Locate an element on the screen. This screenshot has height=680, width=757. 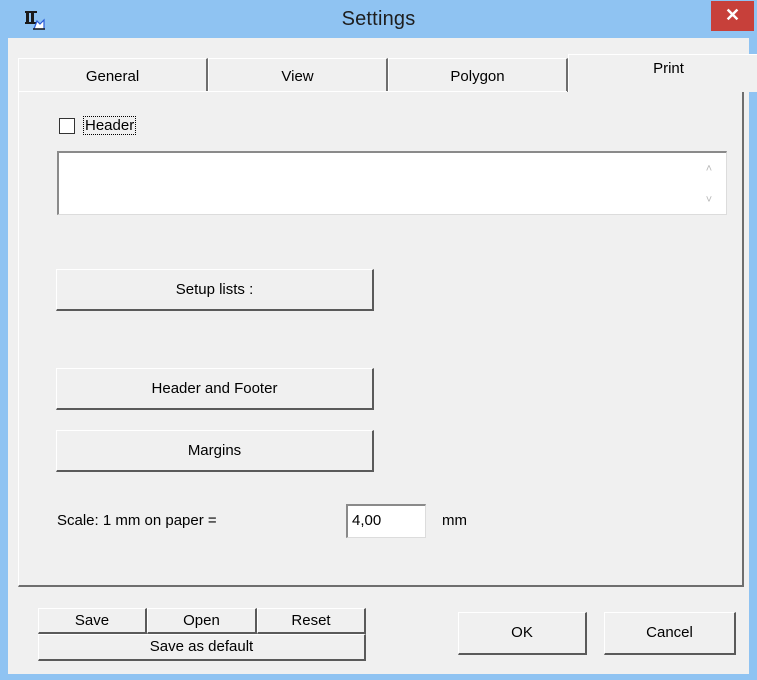
tab-label: General is located at coordinates (112, 76).